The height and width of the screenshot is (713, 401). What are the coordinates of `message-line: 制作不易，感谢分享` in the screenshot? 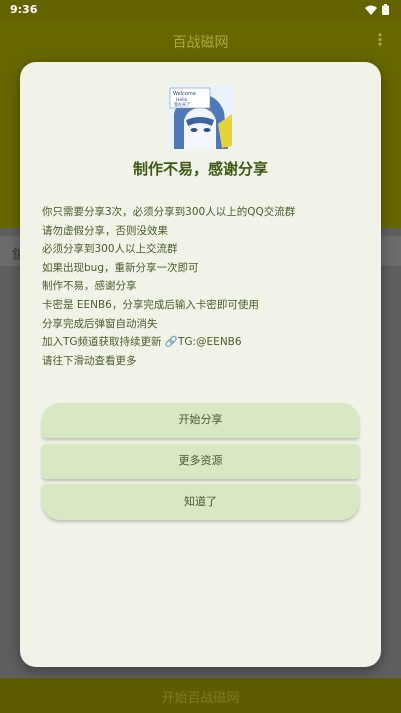 It's located at (89, 286).